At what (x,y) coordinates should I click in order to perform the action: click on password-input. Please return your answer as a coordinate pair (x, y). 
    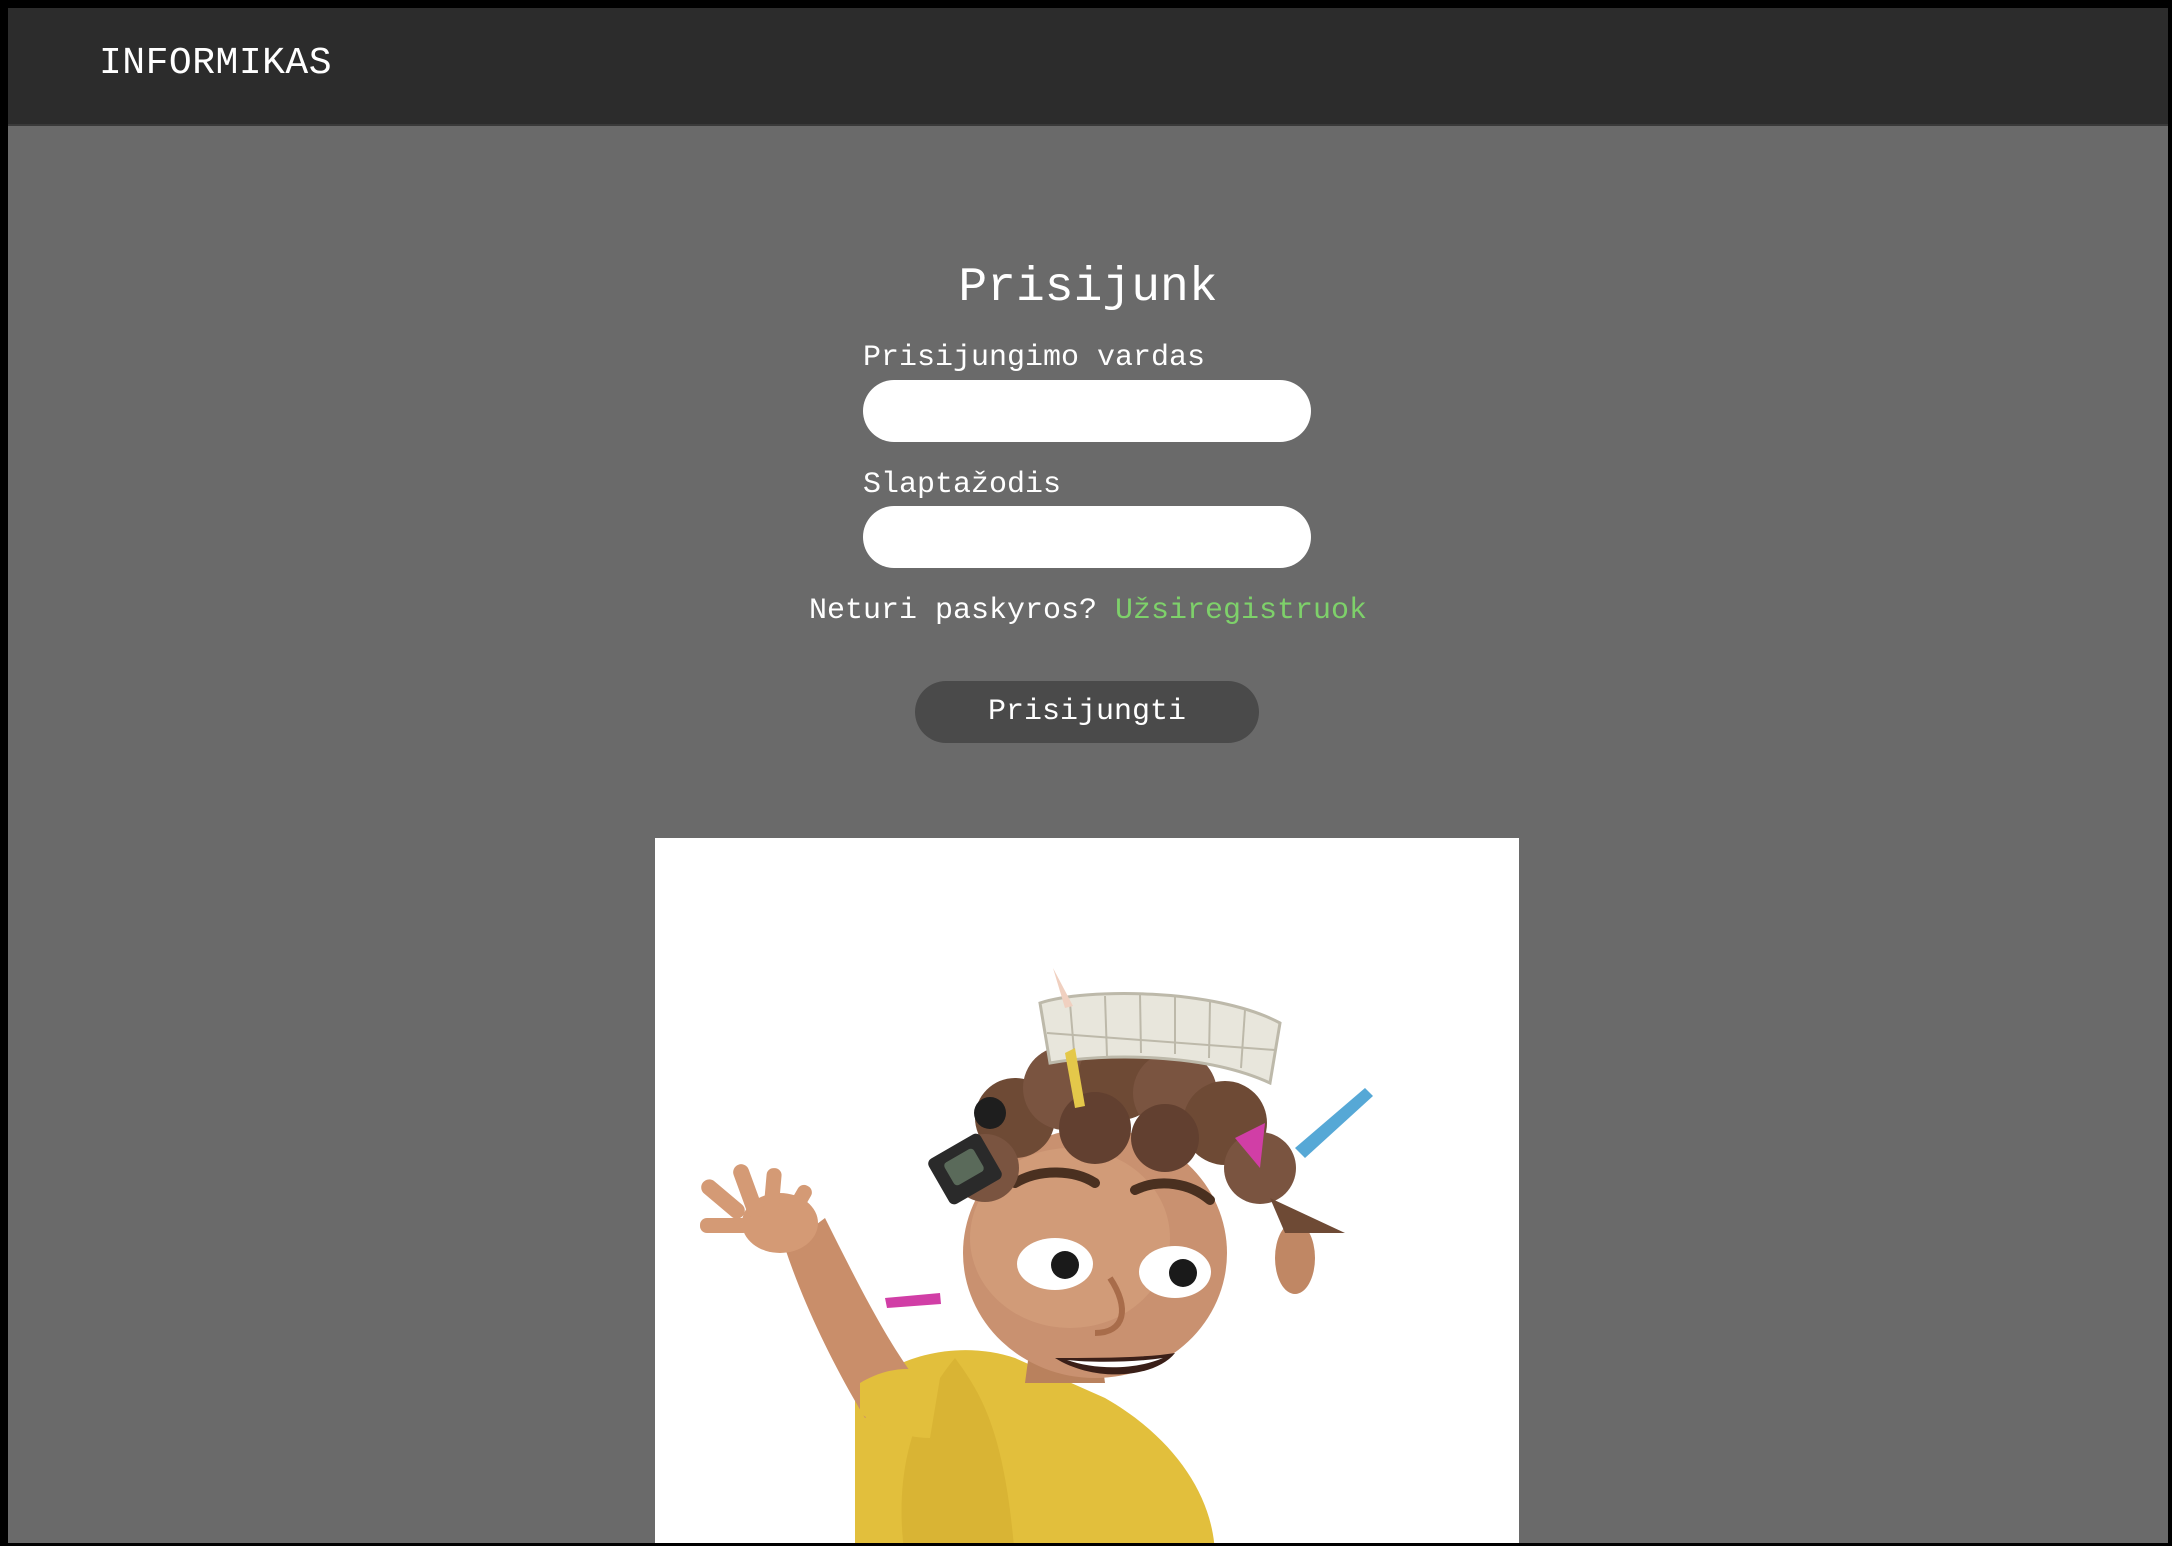
    Looking at the image, I should click on (1087, 537).